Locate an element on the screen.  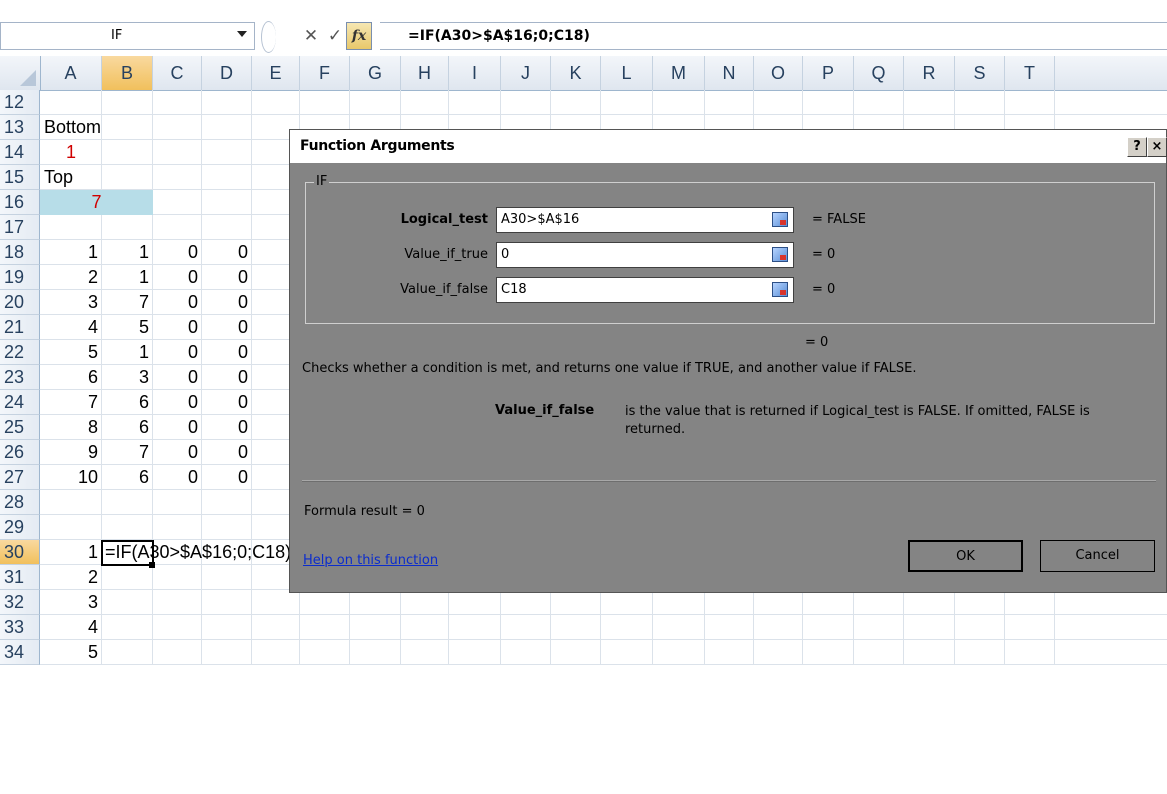
value-if-false-input: C18 is located at coordinates (645, 290).